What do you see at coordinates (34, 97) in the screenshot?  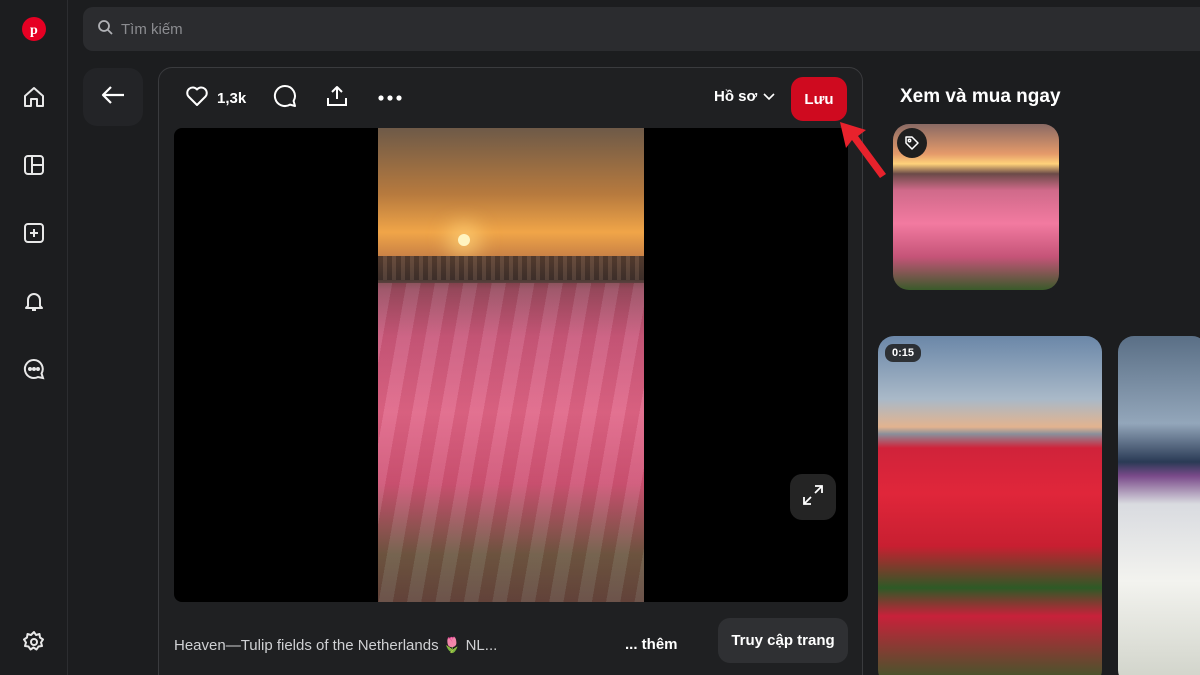 I see `home-icon` at bounding box center [34, 97].